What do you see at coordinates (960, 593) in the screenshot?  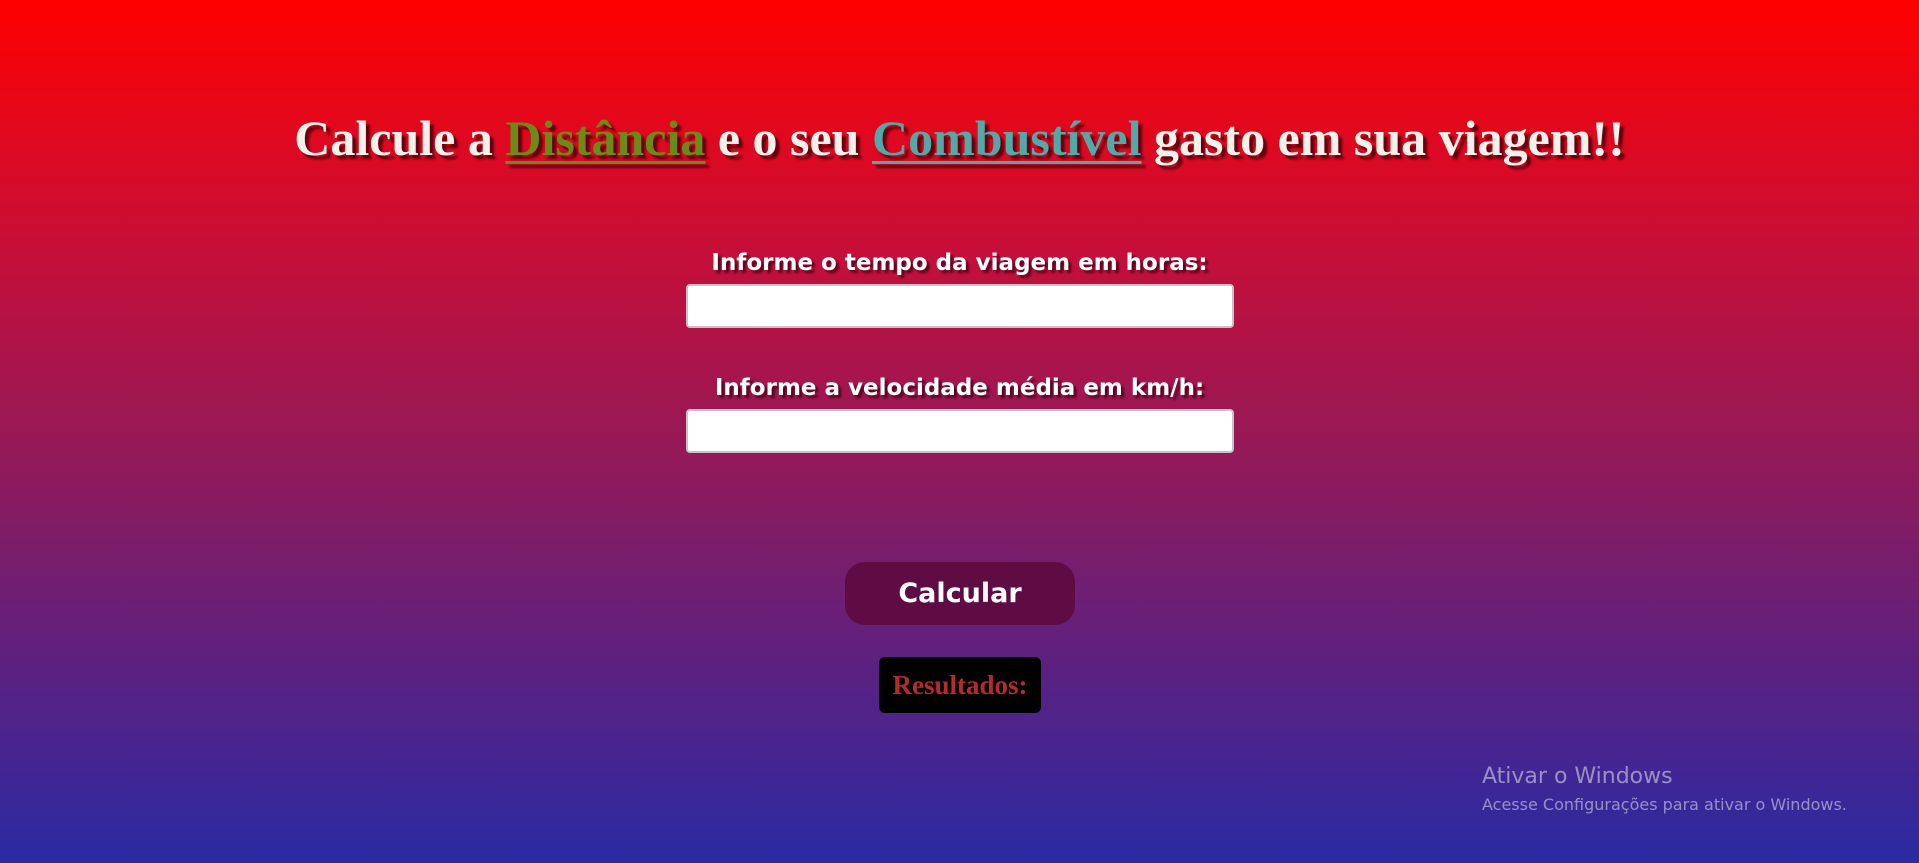 I see `calcular-button: Calcular` at bounding box center [960, 593].